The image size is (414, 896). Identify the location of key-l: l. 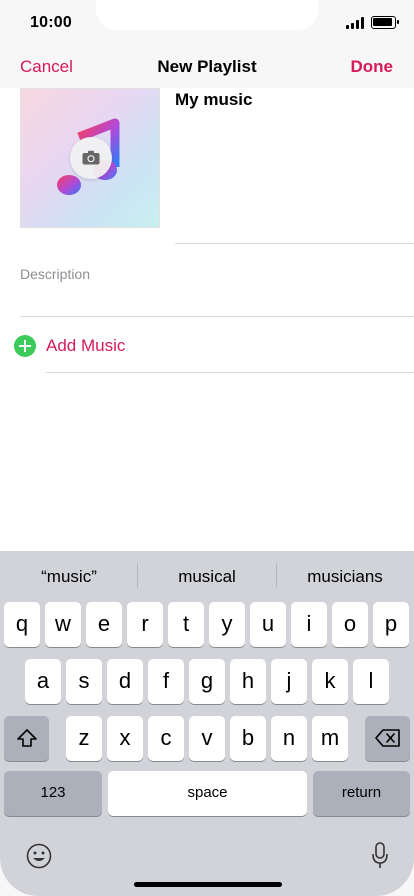
(371, 681).